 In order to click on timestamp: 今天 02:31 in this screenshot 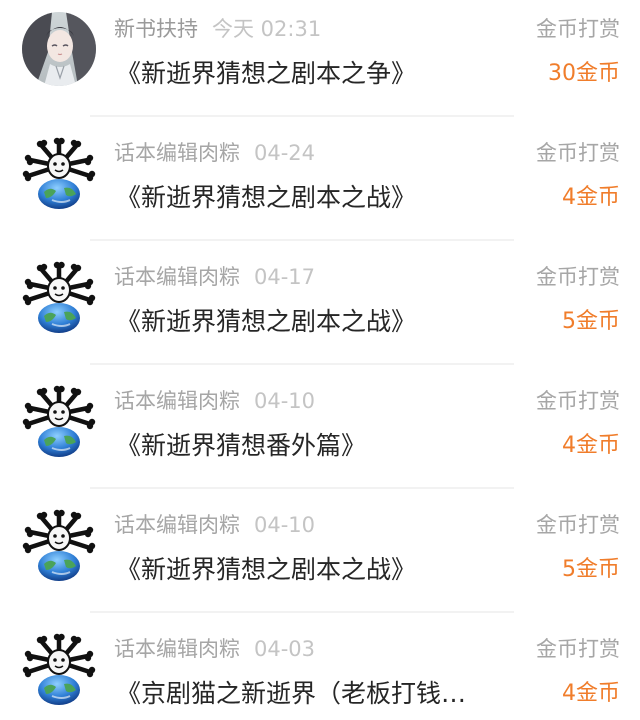, I will do `click(267, 29)`.